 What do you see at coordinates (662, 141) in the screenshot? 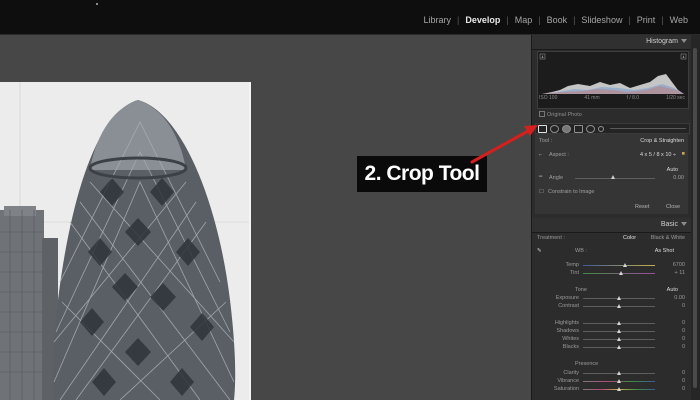
I see `tool-name: Crop & Straighten` at bounding box center [662, 141].